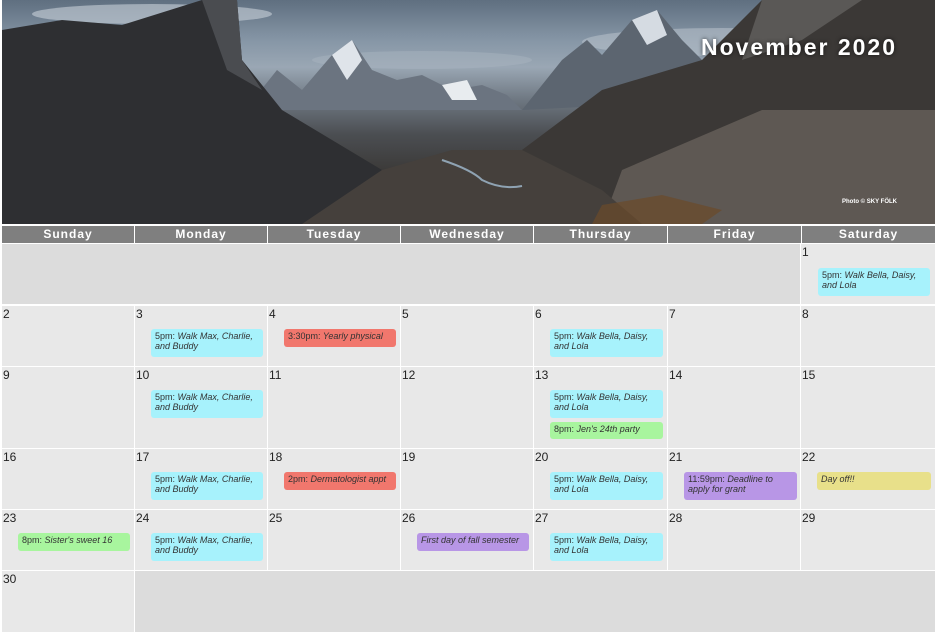 Image resolution: width=938 pixels, height=632 pixels. Describe the element at coordinates (868, 234) in the screenshot. I see `weekday-saturday: Saturday` at that location.